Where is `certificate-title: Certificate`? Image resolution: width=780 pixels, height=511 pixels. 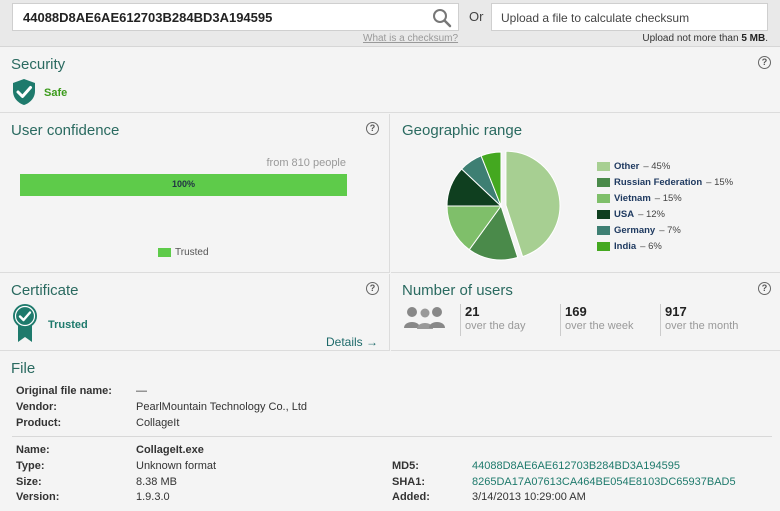
certificate-title: Certificate is located at coordinates (45, 290).